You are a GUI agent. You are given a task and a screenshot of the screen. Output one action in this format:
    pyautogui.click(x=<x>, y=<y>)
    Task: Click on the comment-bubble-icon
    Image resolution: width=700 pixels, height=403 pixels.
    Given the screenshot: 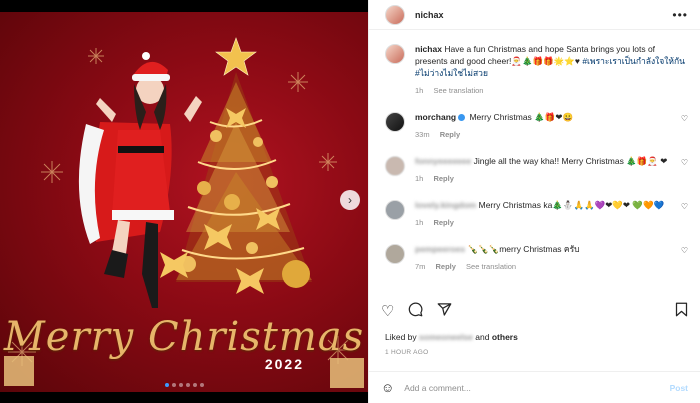 What is the action you would take?
    pyautogui.click(x=415, y=311)
    